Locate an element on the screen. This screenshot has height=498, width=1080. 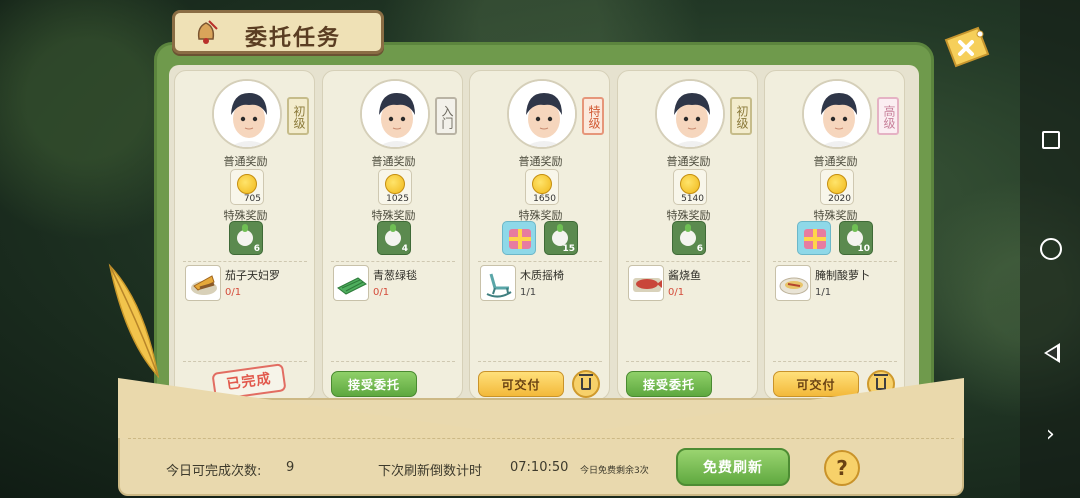
commission-card: 高级 普通奖励 2020 特殊奖励 10 腌制酸萝卜 1/1 可交付 is located at coordinates (834, 235).